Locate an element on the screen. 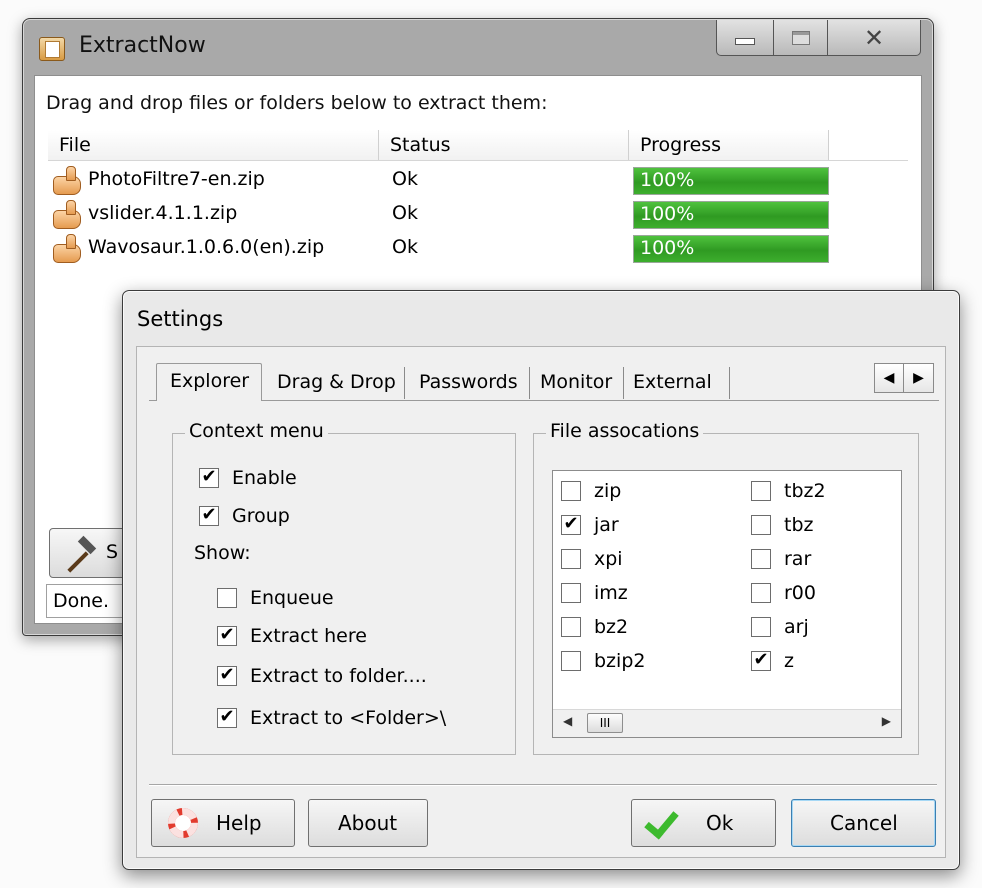 The width and height of the screenshot is (982, 888). lifebuoy-icon is located at coordinates (183, 823).